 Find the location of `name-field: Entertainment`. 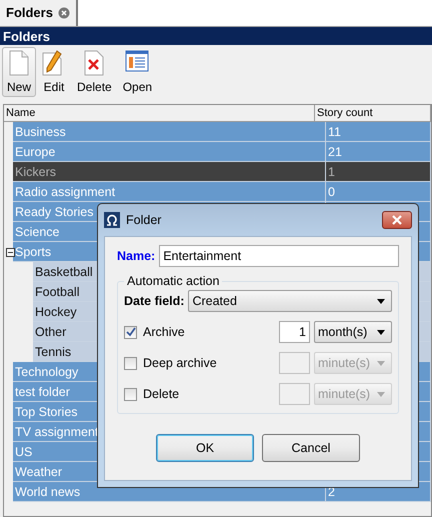

name-field: Entertainment is located at coordinates (279, 256).